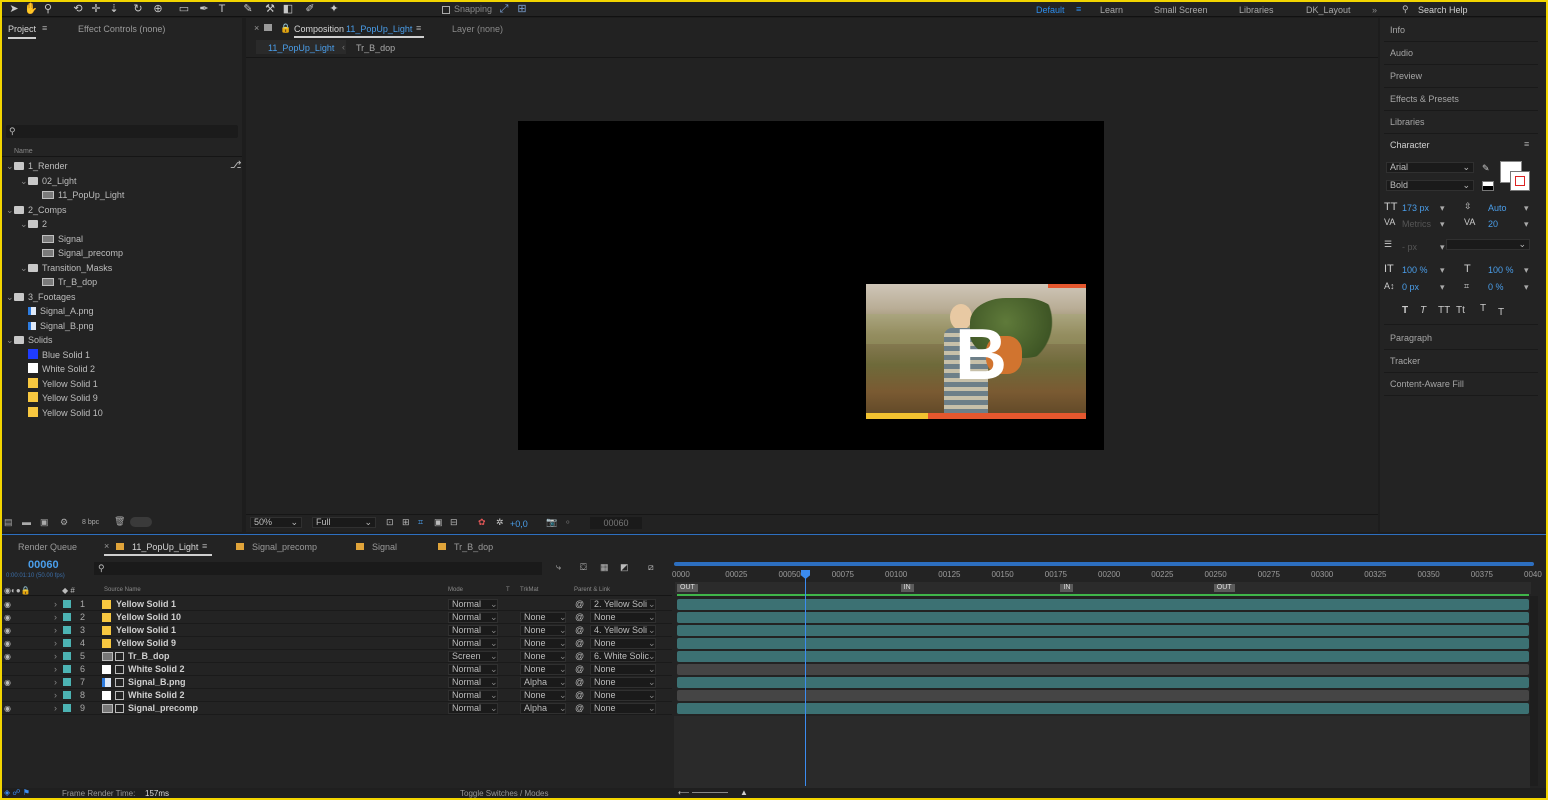 This screenshot has height=800, width=1548. What do you see at coordinates (148, 617) in the screenshot?
I see `layer-name: Yellow Solid 10` at bounding box center [148, 617].